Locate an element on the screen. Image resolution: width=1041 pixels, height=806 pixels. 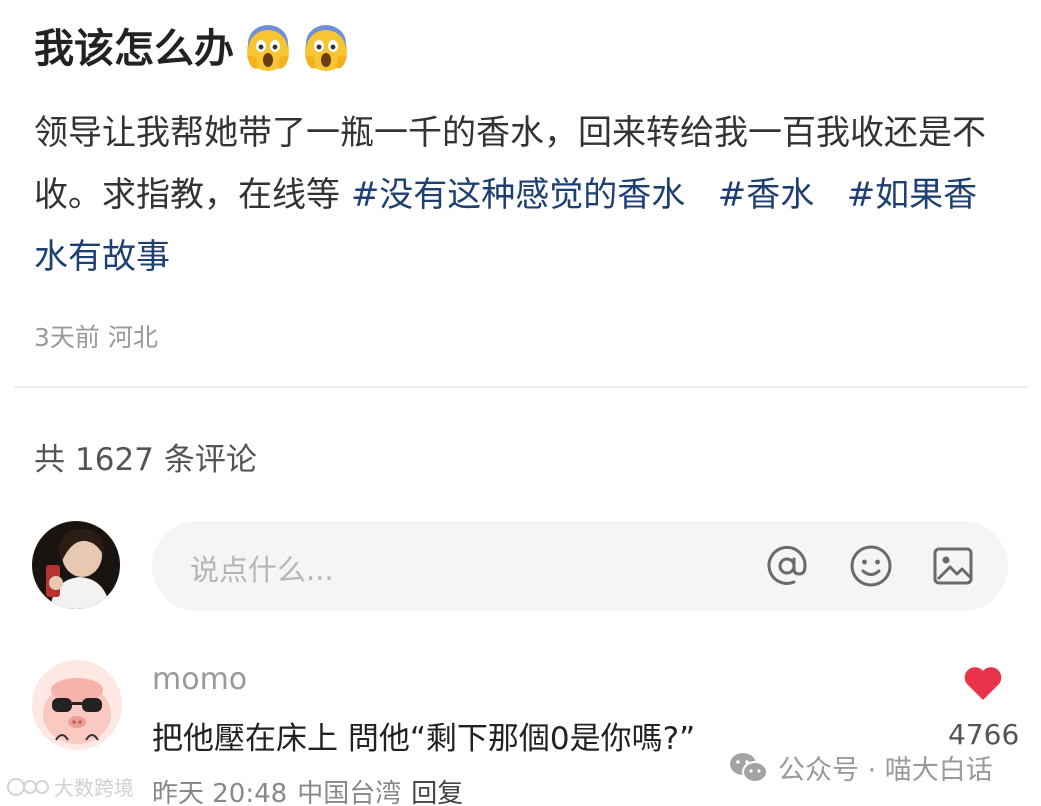
divider is located at coordinates (521, 387).